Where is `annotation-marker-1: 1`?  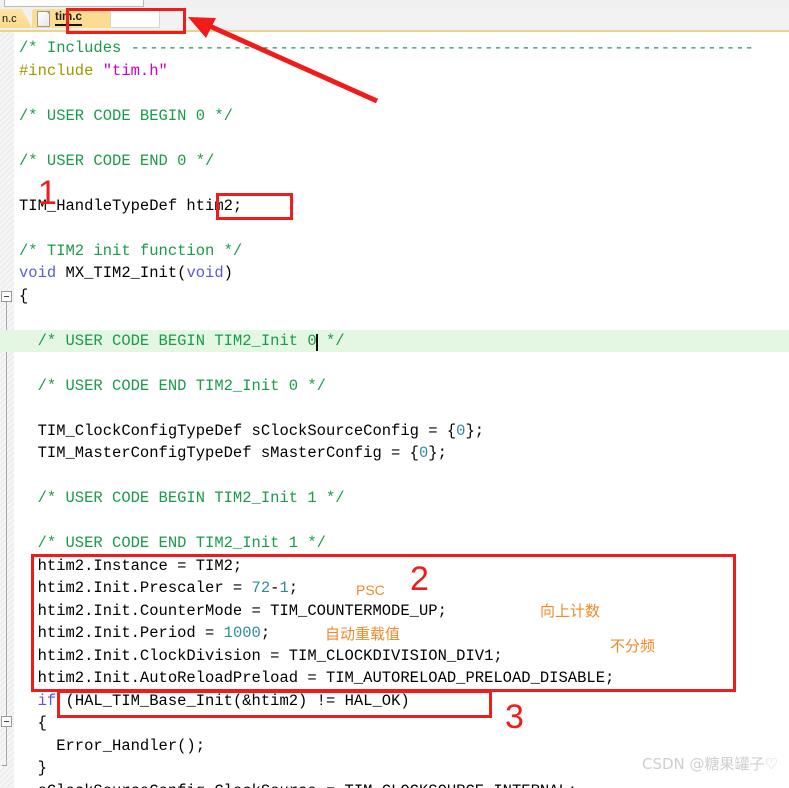 annotation-marker-1: 1 is located at coordinates (47, 193).